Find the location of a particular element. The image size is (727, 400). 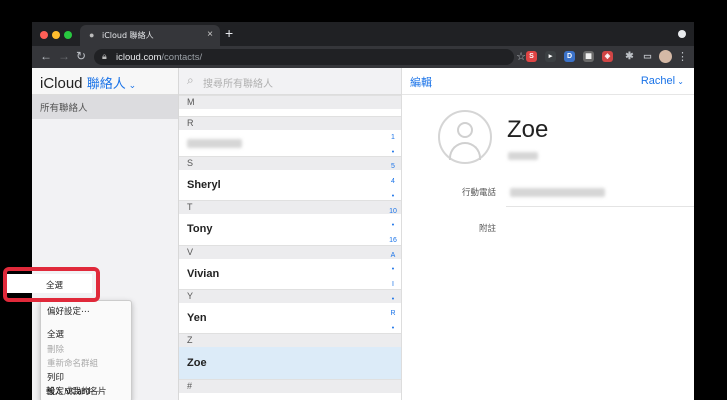

url-path: /contacts/ is located at coordinates (182, 57).